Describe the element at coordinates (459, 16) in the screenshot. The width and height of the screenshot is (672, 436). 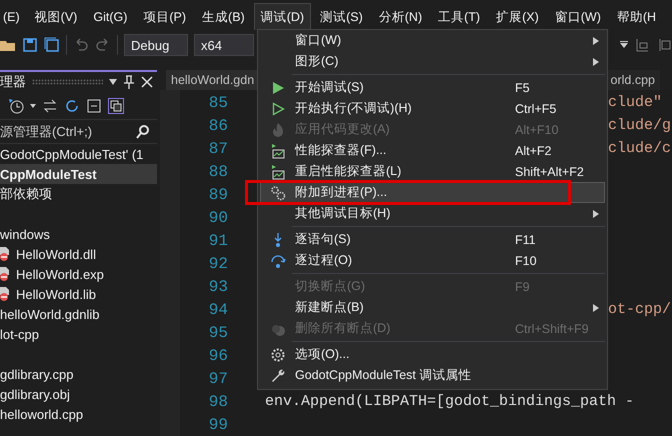
I see `menu-item: 工具(T)` at that location.